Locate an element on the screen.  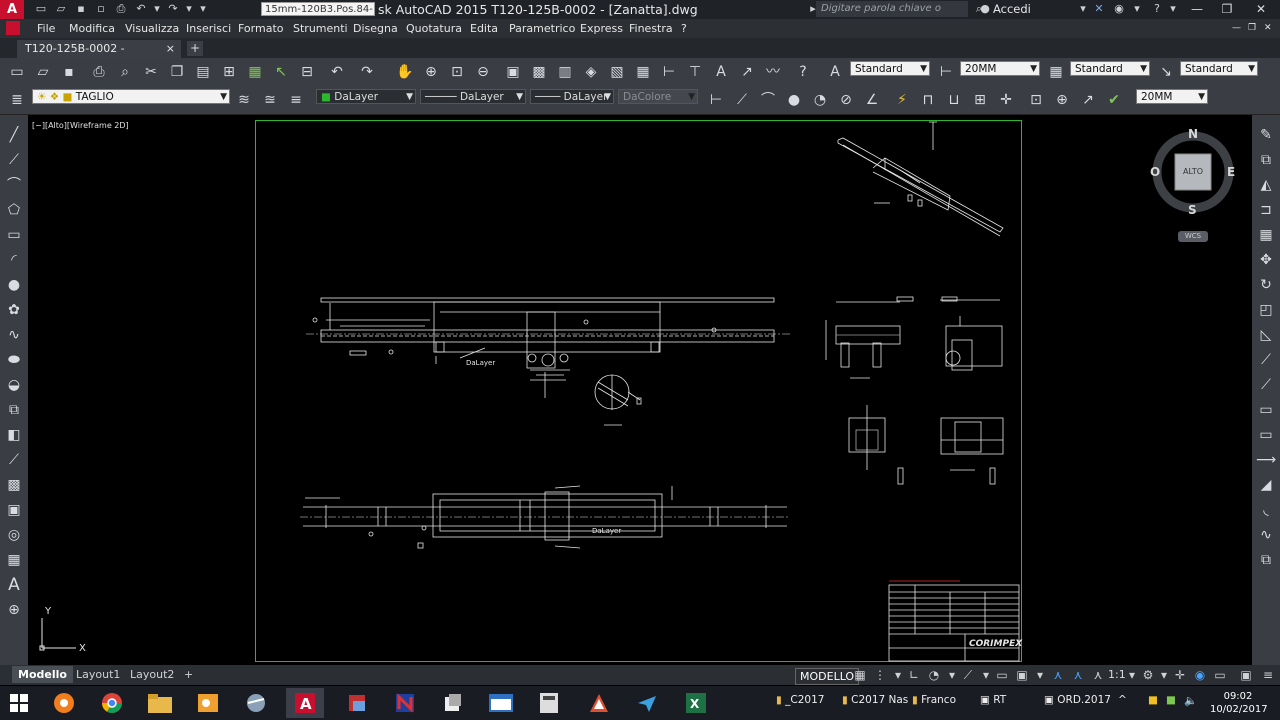
section-views is located at coordinates (914, 390).